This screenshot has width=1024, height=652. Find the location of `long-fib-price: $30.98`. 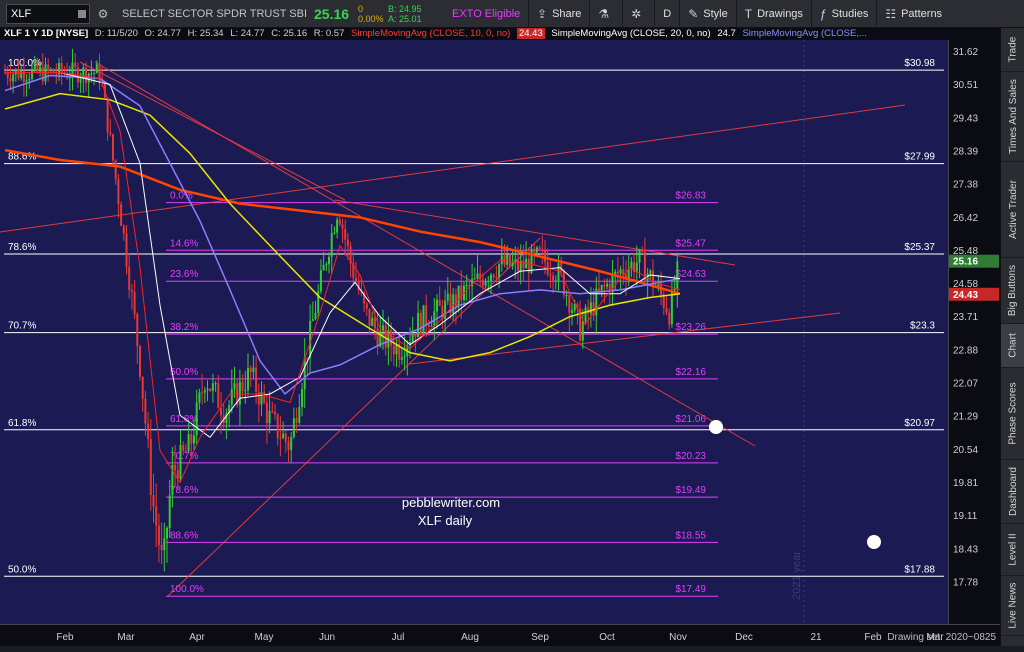

long-fib-price: $30.98 is located at coordinates (919, 63).